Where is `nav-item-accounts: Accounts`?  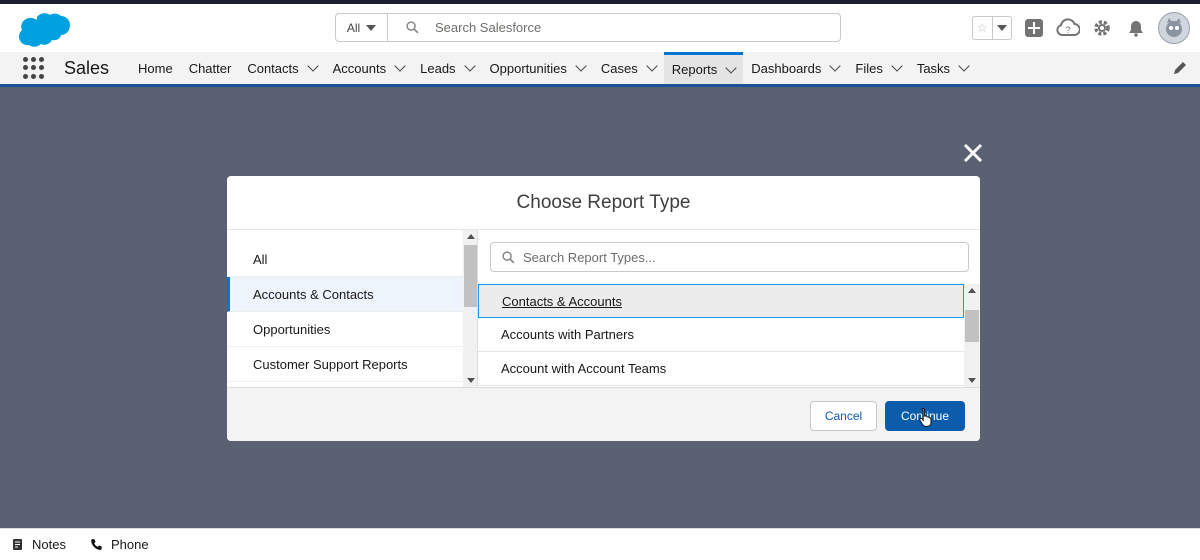
nav-item-accounts: Accounts is located at coordinates (368, 68).